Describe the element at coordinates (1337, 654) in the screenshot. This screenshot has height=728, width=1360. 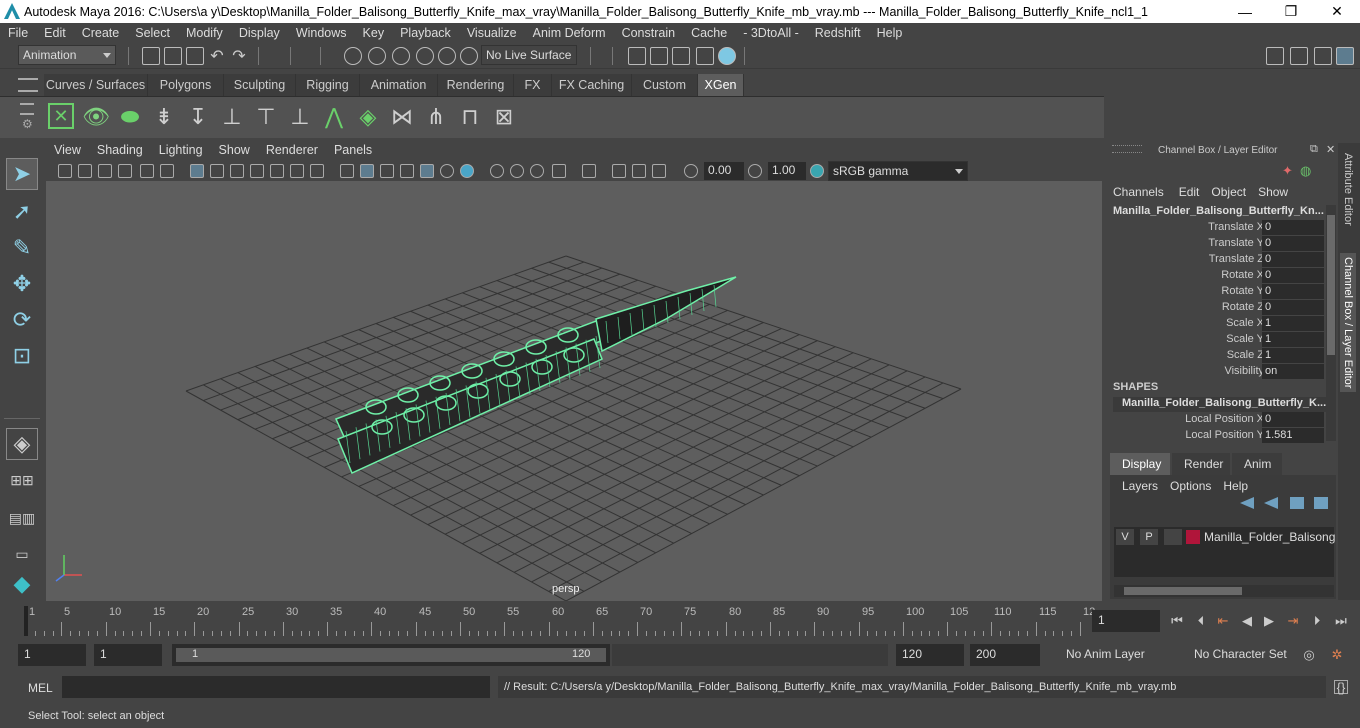
I see `animation-preferences-icon: ✲` at that location.